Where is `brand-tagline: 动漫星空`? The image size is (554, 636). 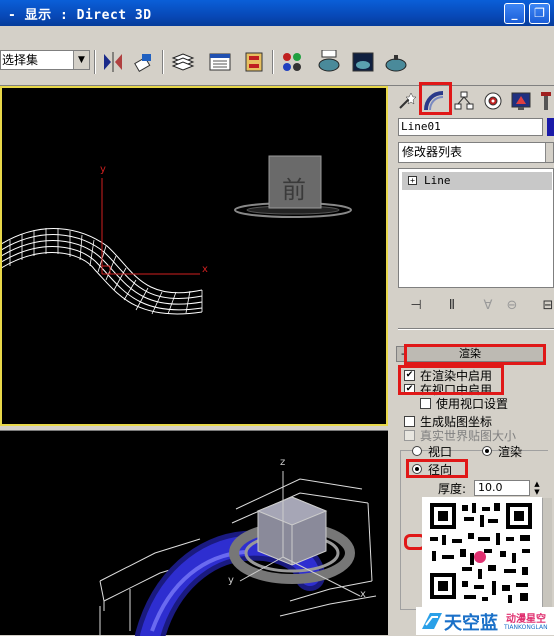
brand-tagline: 动漫星空 is located at coordinates (526, 619).